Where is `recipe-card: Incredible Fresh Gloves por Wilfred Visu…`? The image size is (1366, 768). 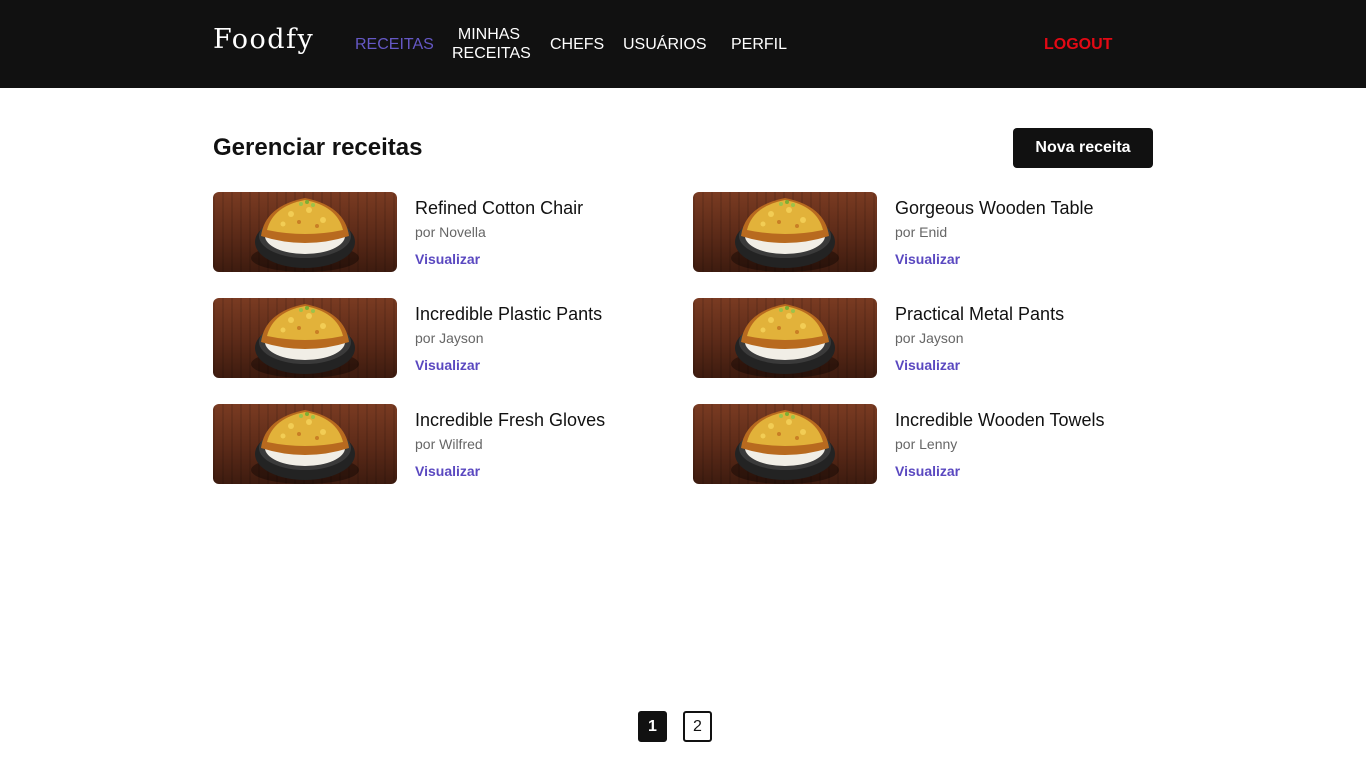 recipe-card: Incredible Fresh Gloves por Wilfred Visu… is located at coordinates (433, 444).